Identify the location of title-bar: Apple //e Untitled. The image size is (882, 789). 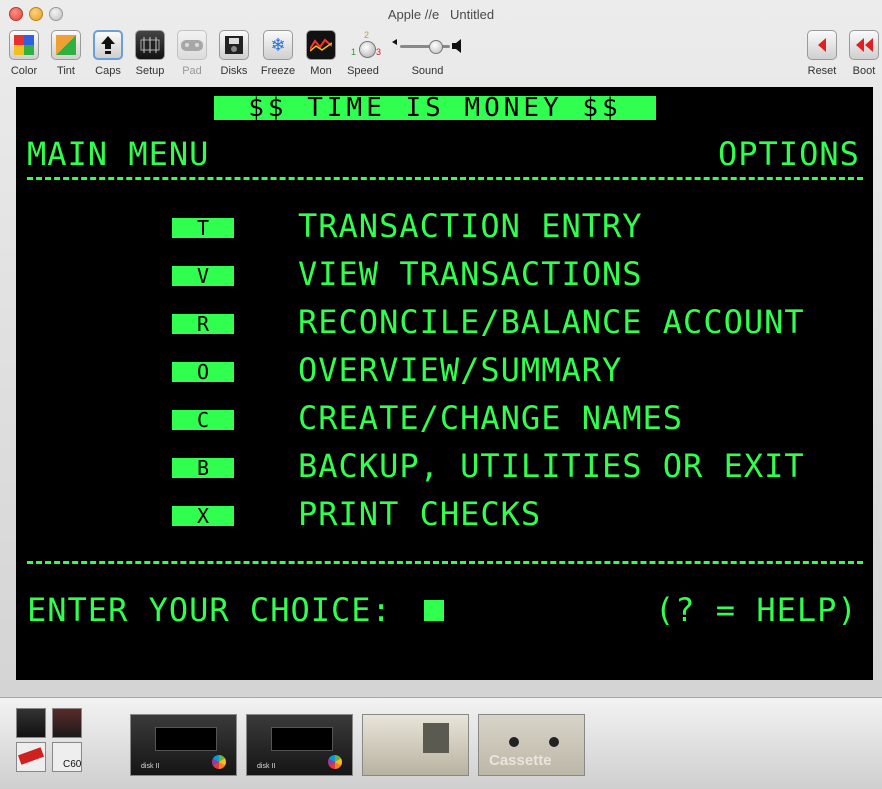
(441, 13).